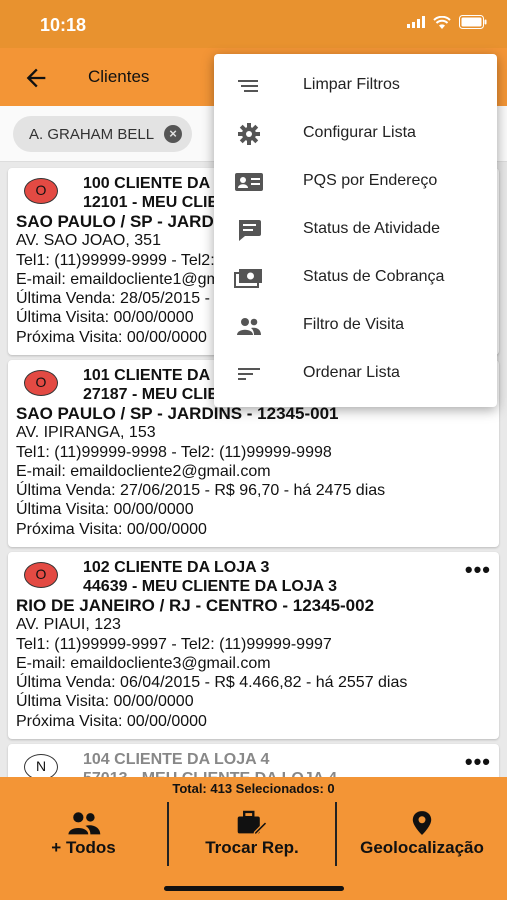  I want to click on menu-item-configure-list: Configurar Lista, so click(355, 134).